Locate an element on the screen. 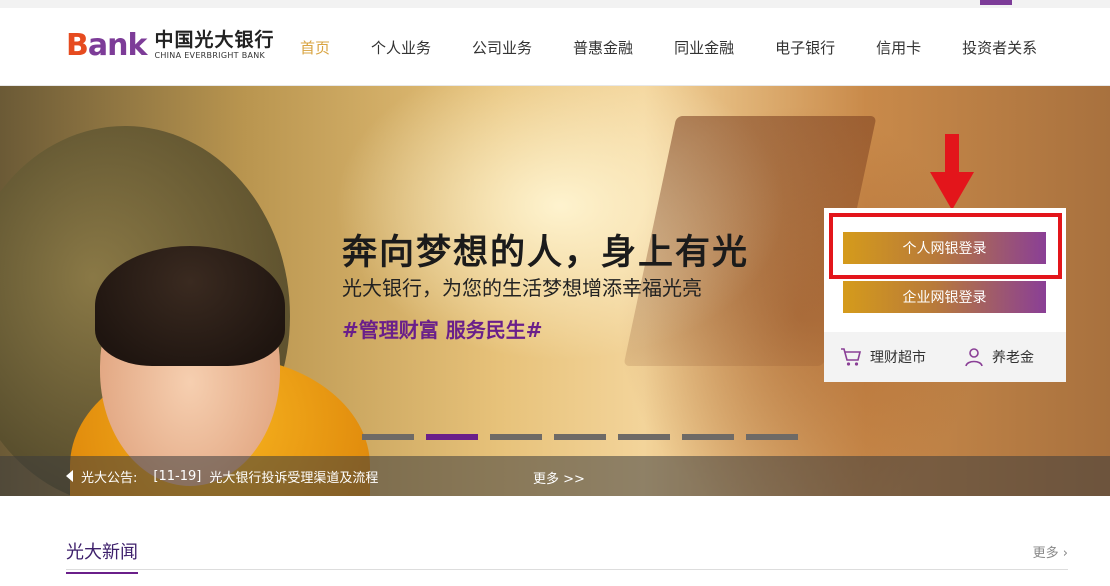 The image size is (1110, 586). nav-item-corporate: 公司业务 is located at coordinates (502, 47).